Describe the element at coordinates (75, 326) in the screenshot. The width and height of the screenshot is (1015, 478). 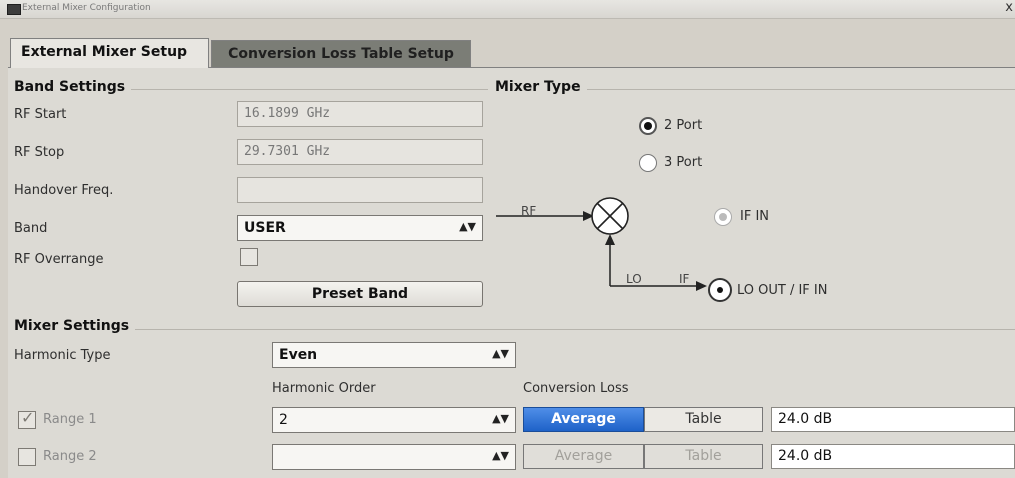
I see `mixer-settings-title: Mixer Settings` at that location.